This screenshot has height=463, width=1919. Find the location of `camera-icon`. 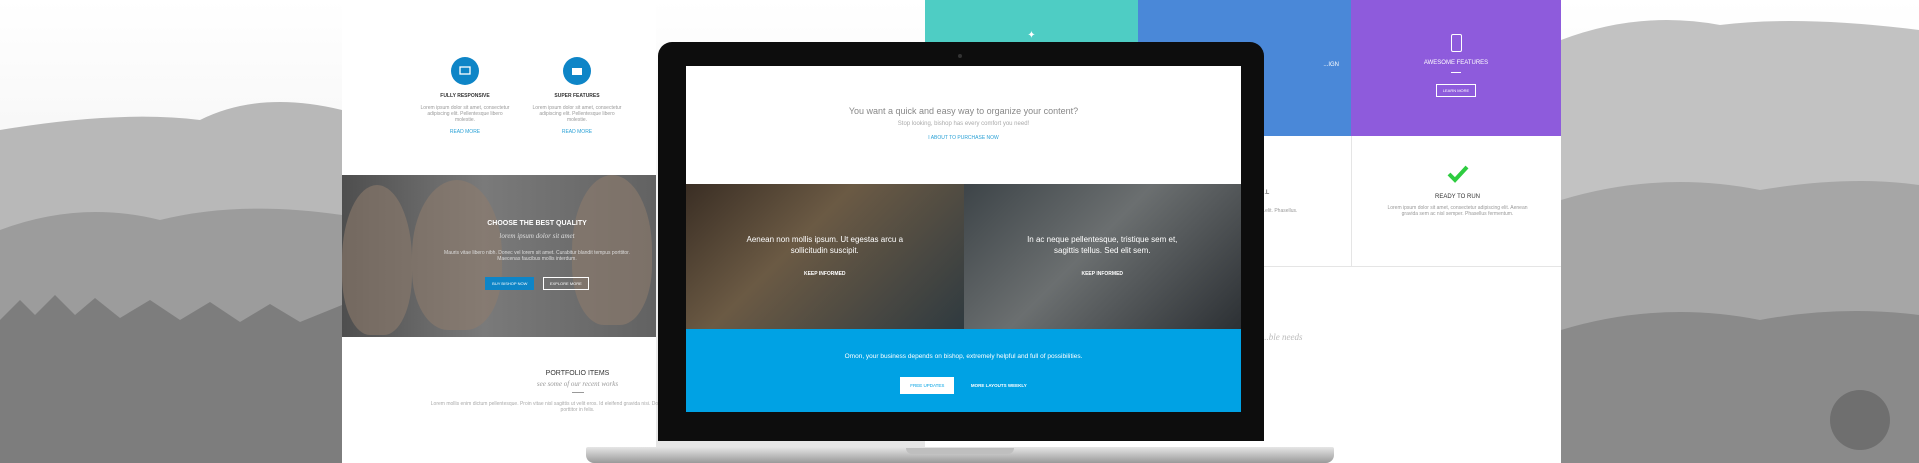

camera-icon is located at coordinates (577, 71).